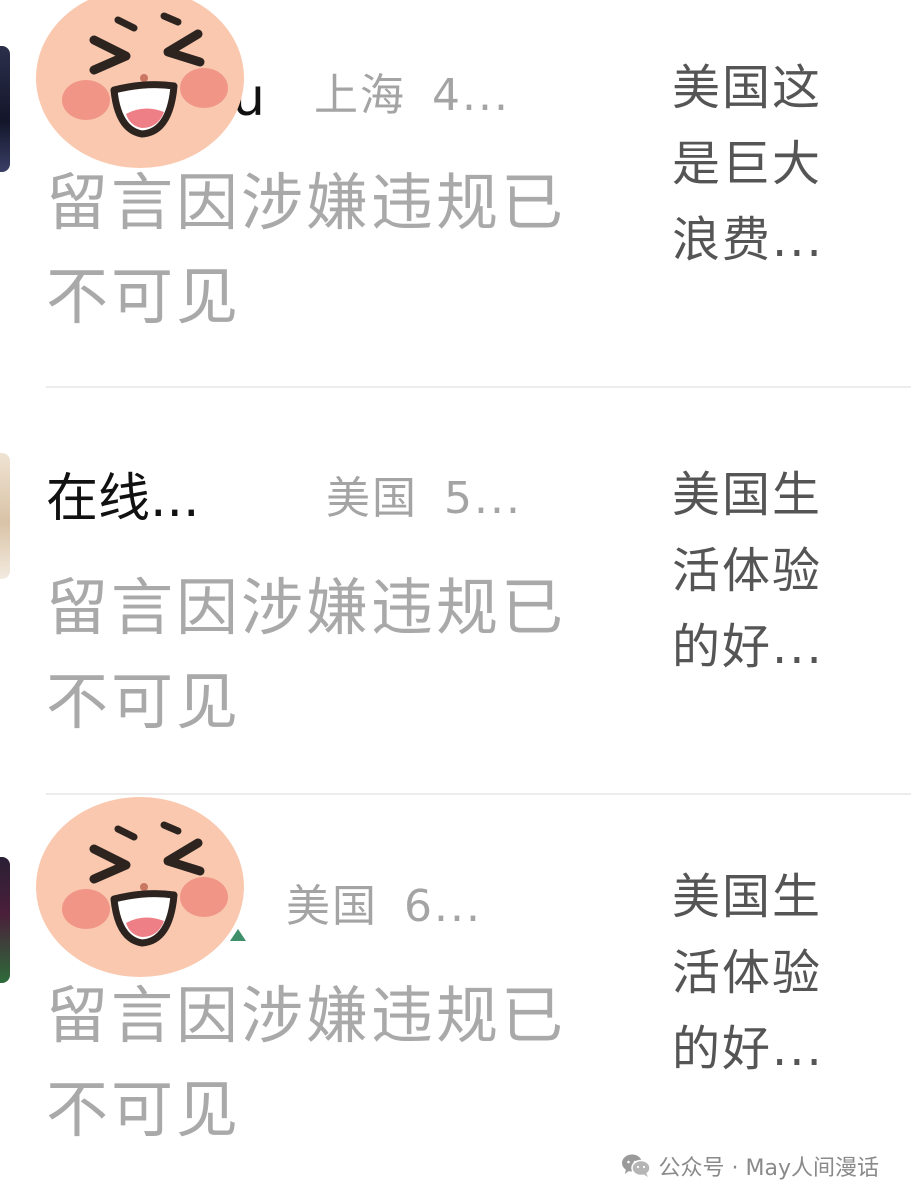 The width and height of the screenshot is (911, 1204). What do you see at coordinates (360, 95) in the screenshot?
I see `location-label: 上海` at bounding box center [360, 95].